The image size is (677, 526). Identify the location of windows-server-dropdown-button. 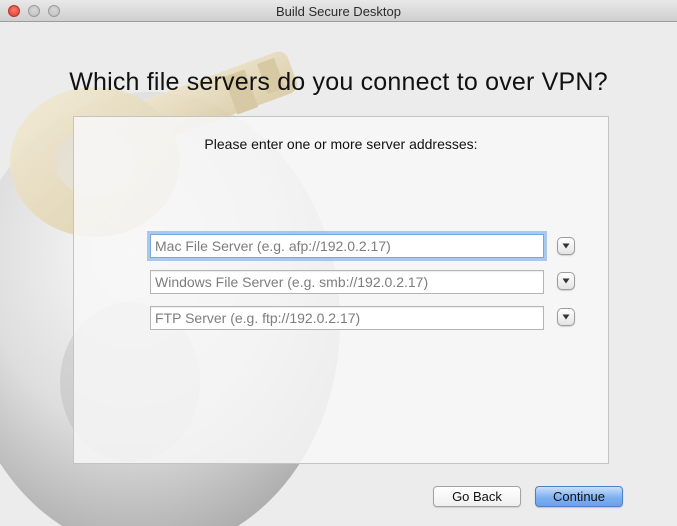
(566, 281).